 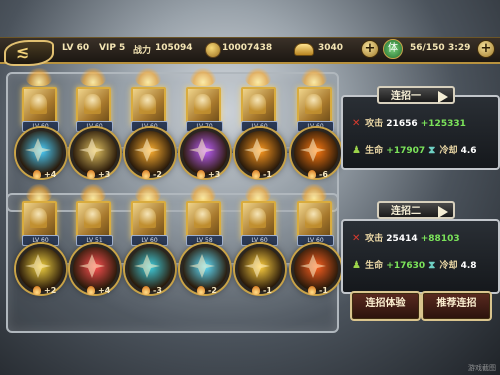 What do you see at coordinates (260, 269) in the screenshot?
I see `pillar-icon` at bounding box center [260, 269].